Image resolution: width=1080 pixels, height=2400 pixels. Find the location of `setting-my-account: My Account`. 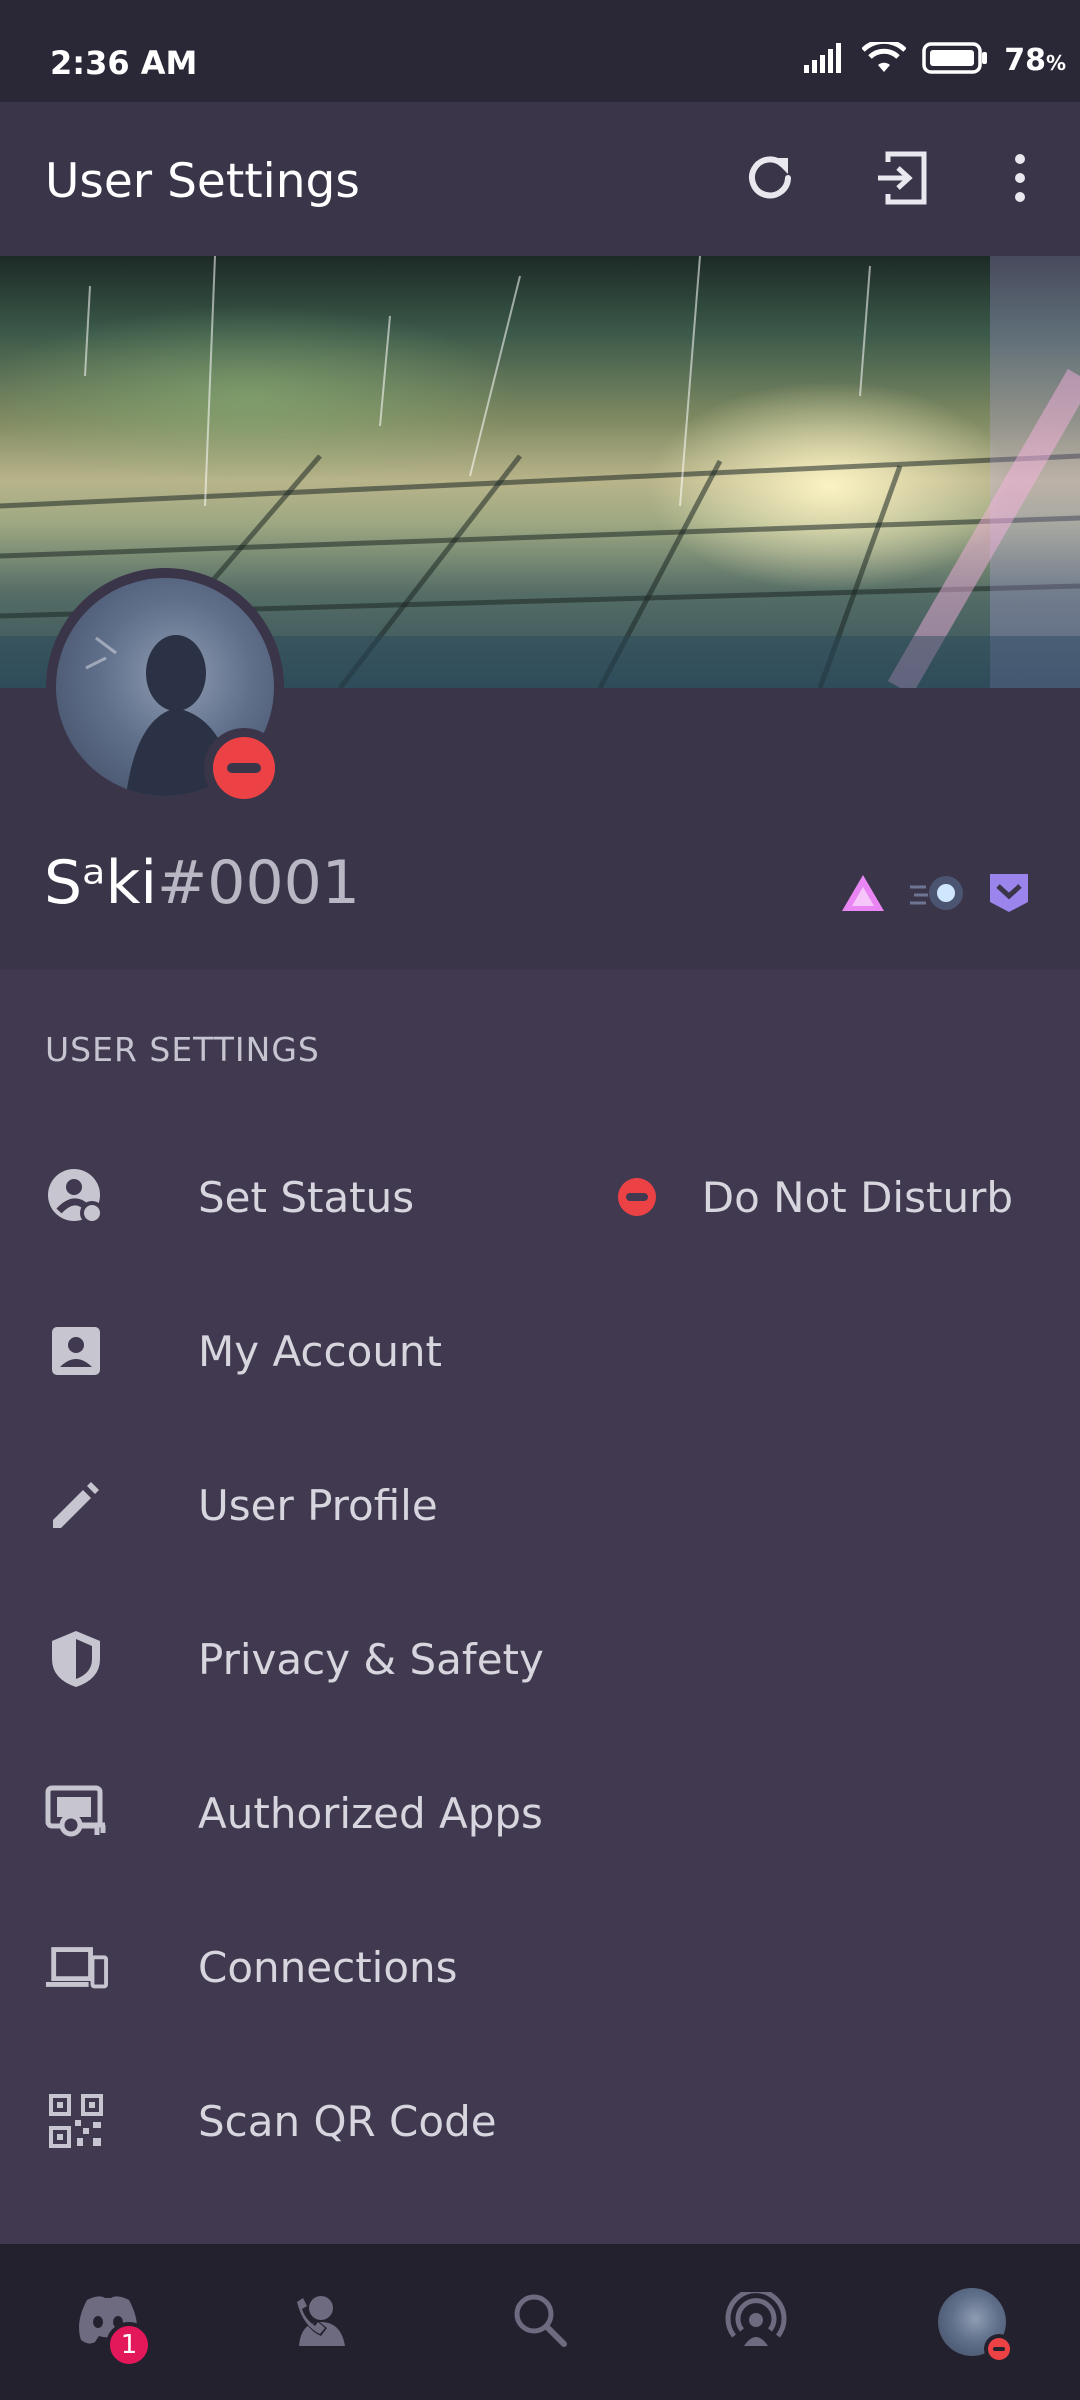

setting-my-account: My Account is located at coordinates (540, 1351).